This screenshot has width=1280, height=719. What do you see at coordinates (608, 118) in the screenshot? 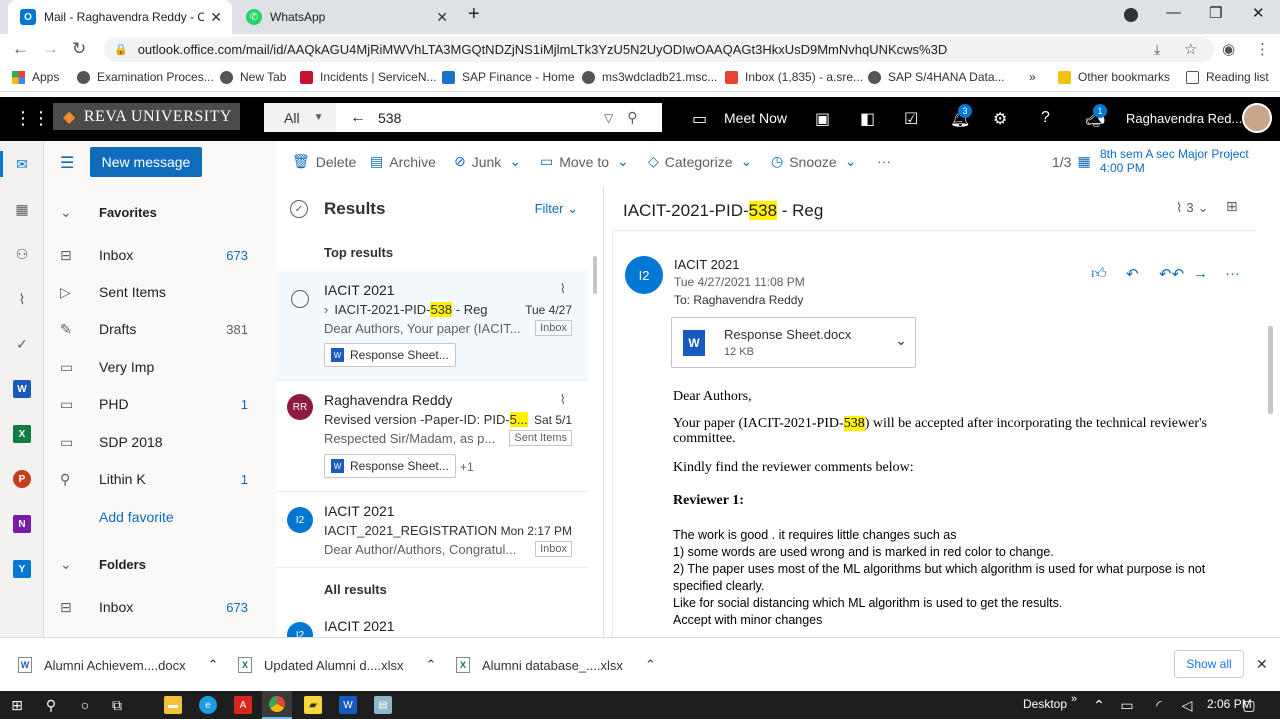
I see `search-dropdown-icon: ▽` at bounding box center [608, 118].